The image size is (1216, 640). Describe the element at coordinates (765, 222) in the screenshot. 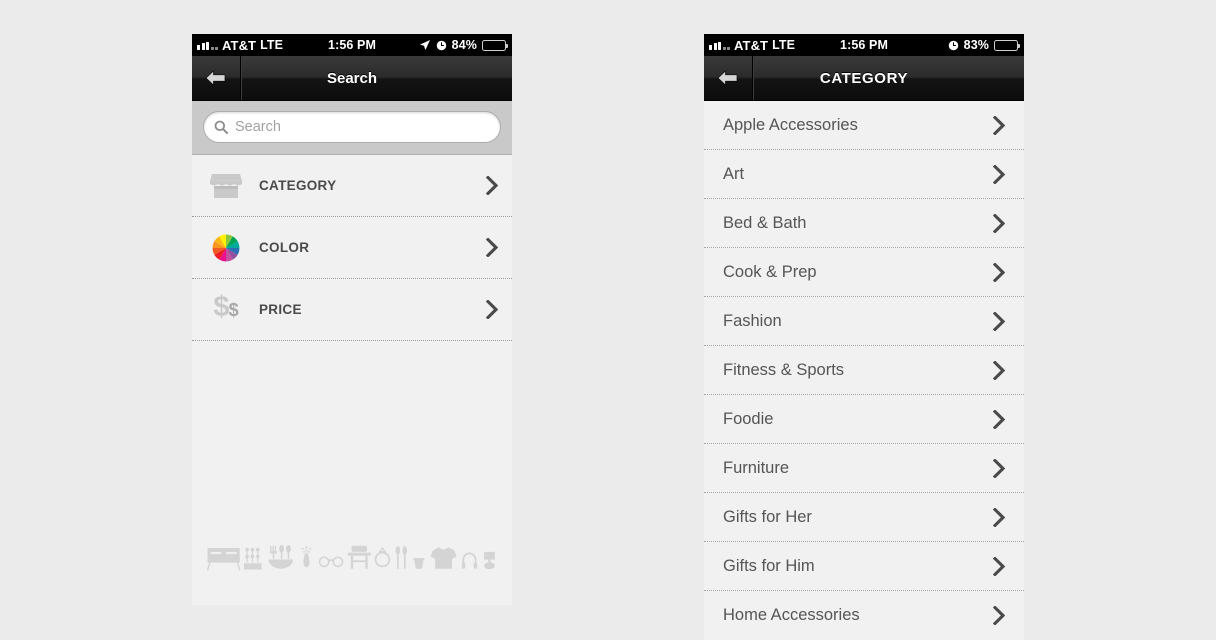

I see `category-label: Bed & Bath` at that location.